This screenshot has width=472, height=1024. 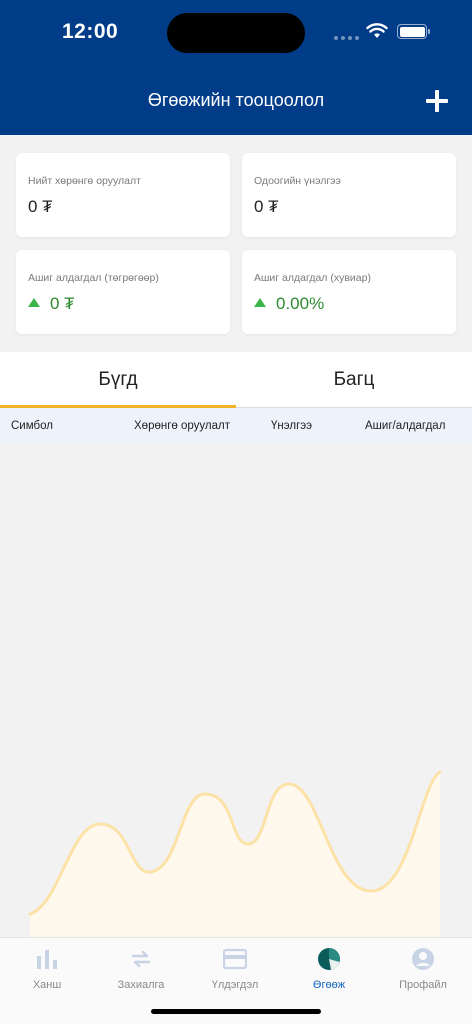 What do you see at coordinates (123, 195) in the screenshot?
I see `total-investment-card: Нийт хөрөнгө оруулалт 0 ₮` at bounding box center [123, 195].